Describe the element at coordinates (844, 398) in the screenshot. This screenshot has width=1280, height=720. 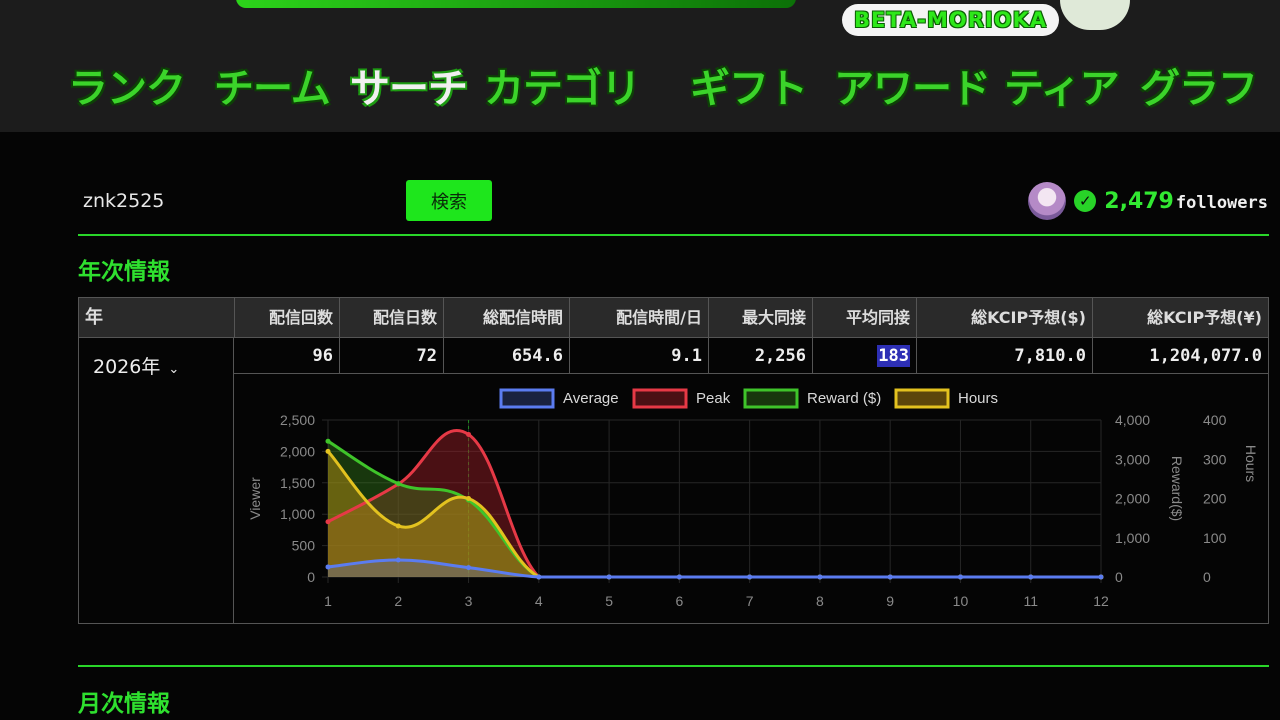
I see `legend-label: Reward ($)` at that location.